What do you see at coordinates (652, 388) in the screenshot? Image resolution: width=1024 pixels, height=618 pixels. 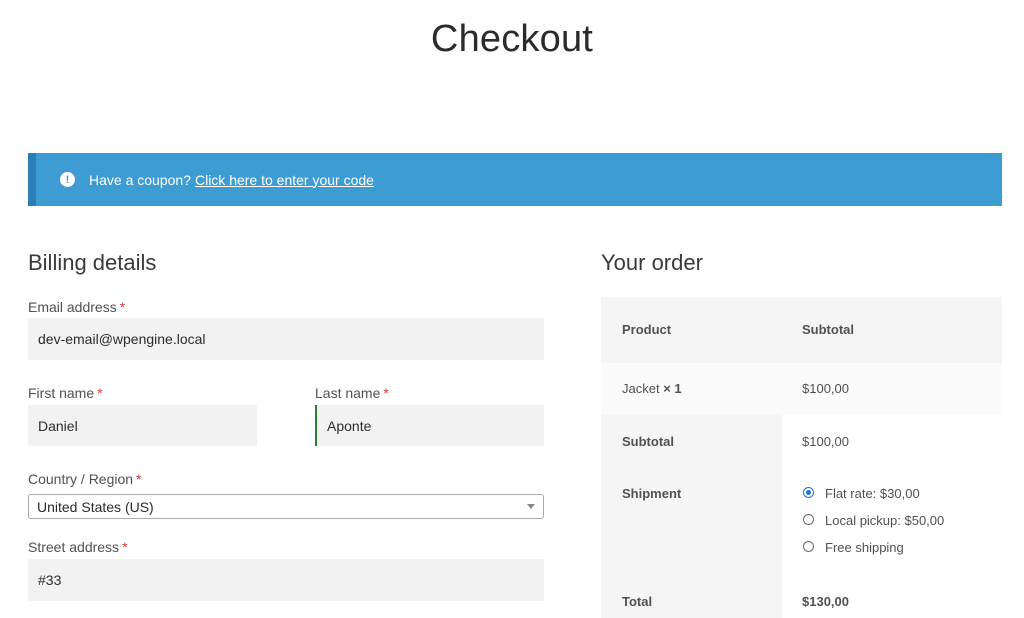 I see `item-name: Jacket × 1` at bounding box center [652, 388].